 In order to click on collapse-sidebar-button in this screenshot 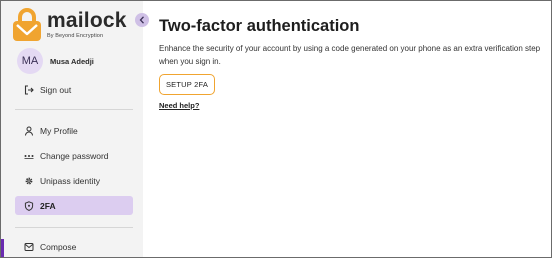, I will do `click(142, 20)`.